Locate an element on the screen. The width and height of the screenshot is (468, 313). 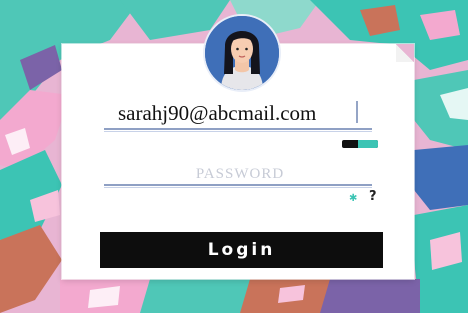
login-button: Login is located at coordinates (241, 250).